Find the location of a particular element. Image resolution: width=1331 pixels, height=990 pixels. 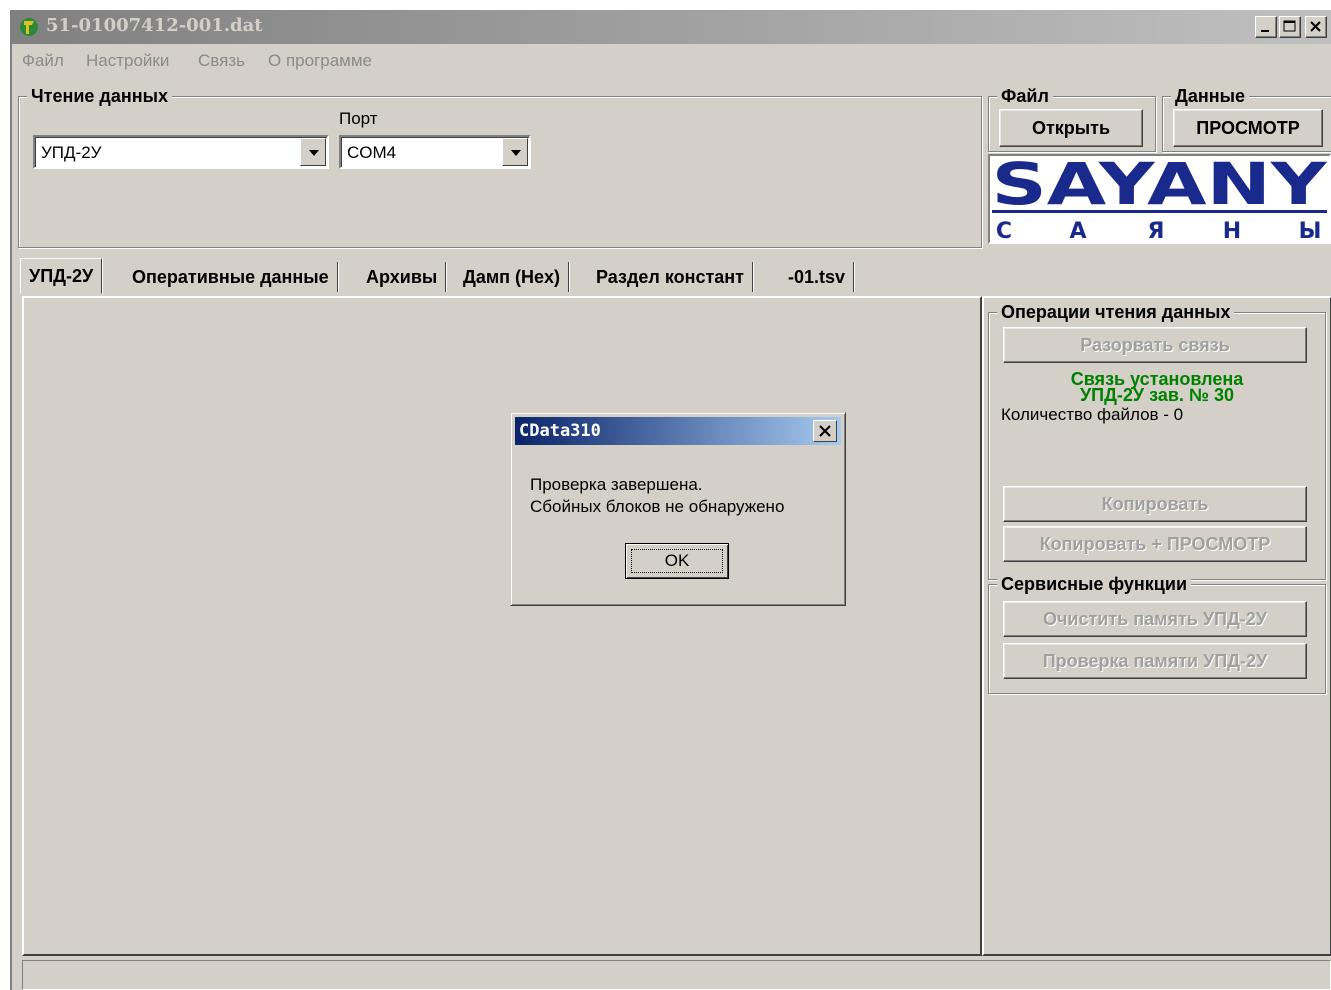

maximize-button is located at coordinates (1290, 27).